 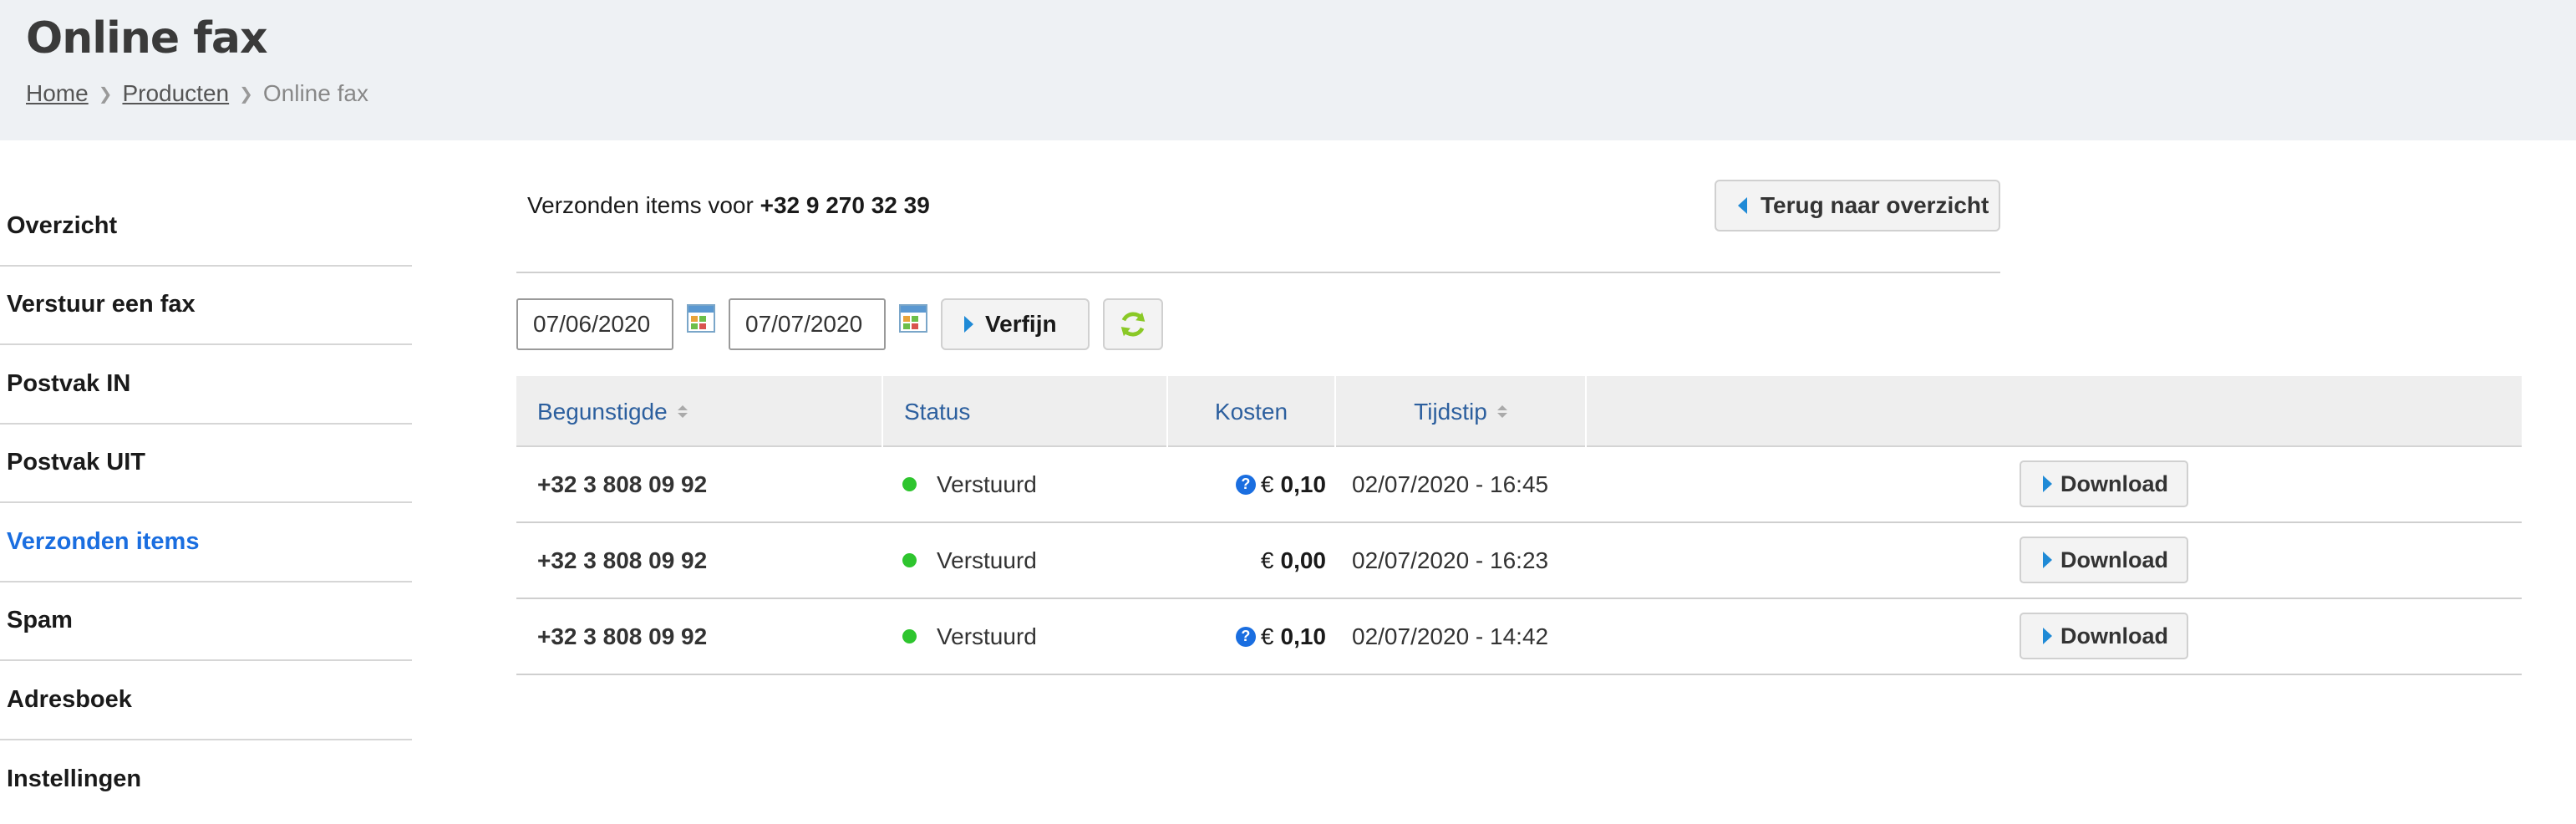 What do you see at coordinates (1450, 412) in the screenshot?
I see `column-header-label: Tijdstip` at bounding box center [1450, 412].